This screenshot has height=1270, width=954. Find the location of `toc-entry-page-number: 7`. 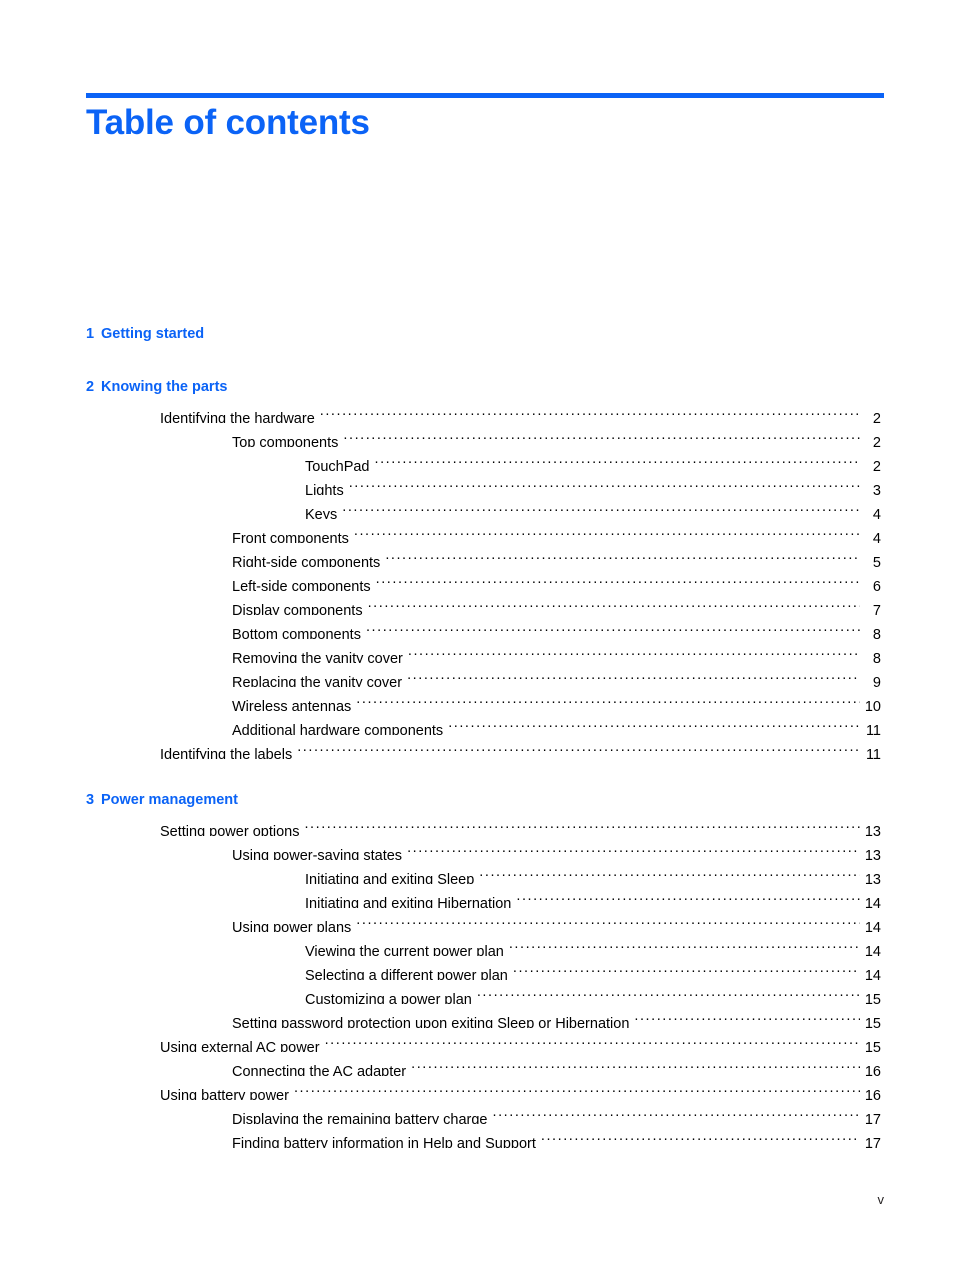

toc-entry-page-number: 7 is located at coordinates (876, 609).